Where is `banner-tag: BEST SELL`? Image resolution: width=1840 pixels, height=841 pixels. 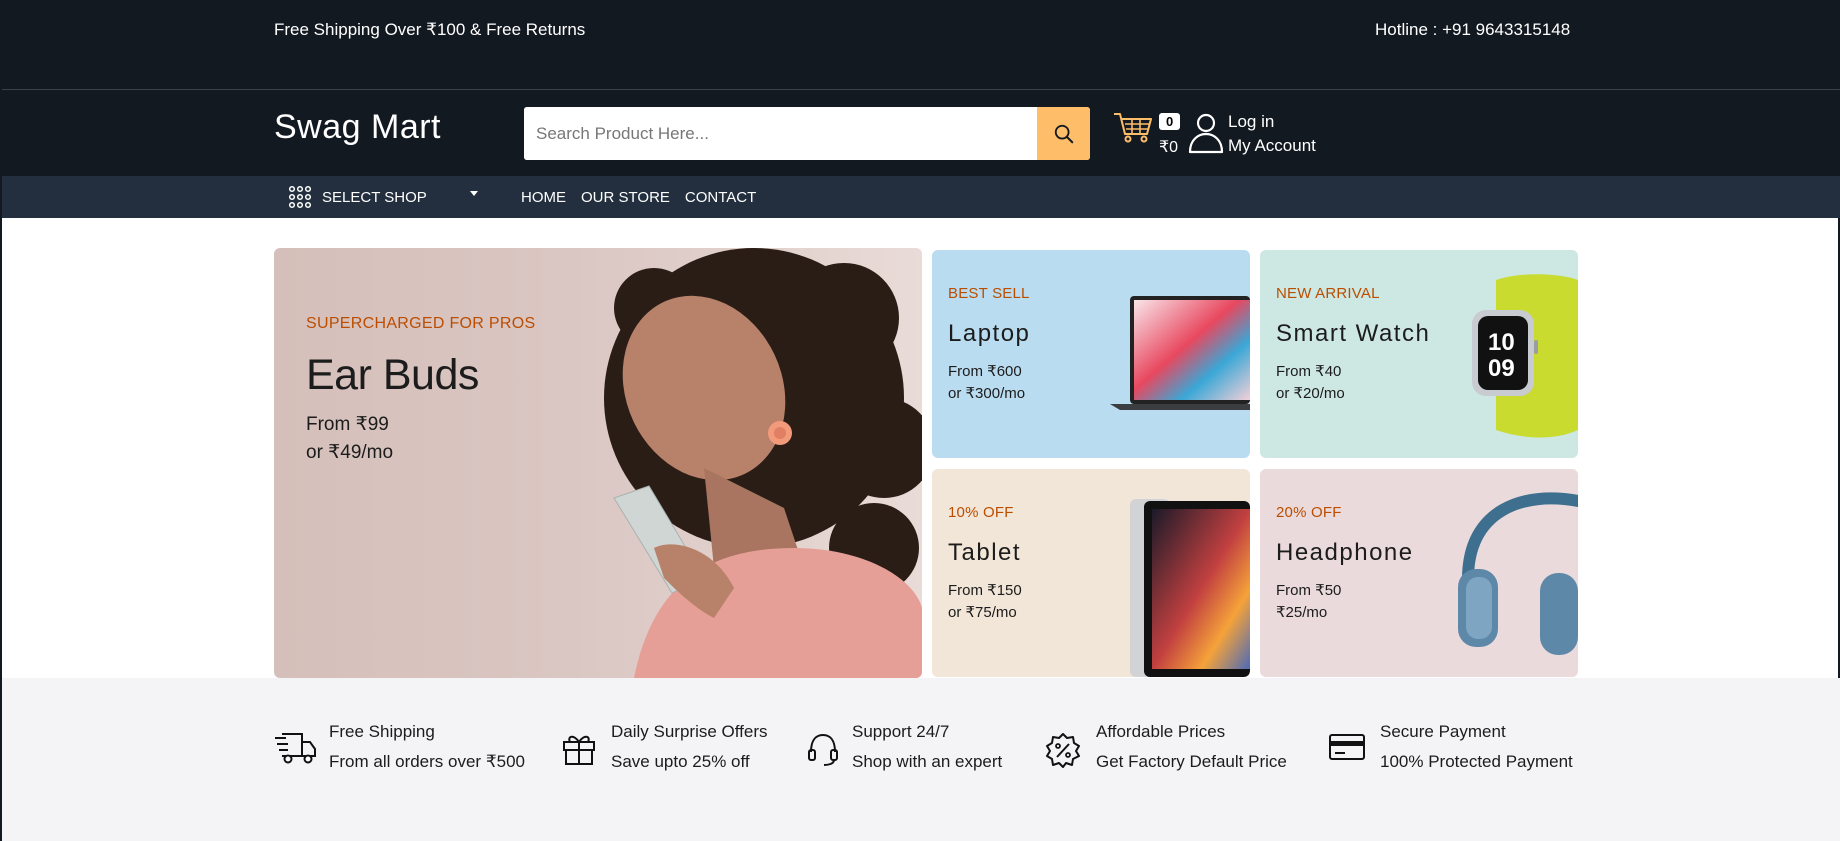 banner-tag: BEST SELL is located at coordinates (989, 293).